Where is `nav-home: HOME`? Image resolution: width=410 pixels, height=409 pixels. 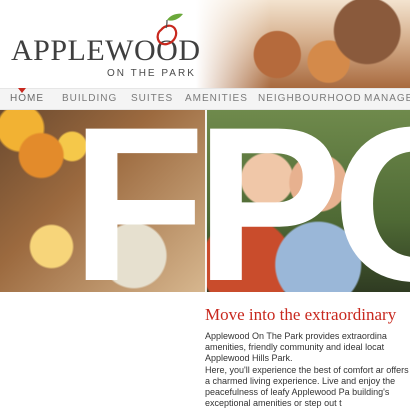
nav-home: HOME is located at coordinates (27, 98).